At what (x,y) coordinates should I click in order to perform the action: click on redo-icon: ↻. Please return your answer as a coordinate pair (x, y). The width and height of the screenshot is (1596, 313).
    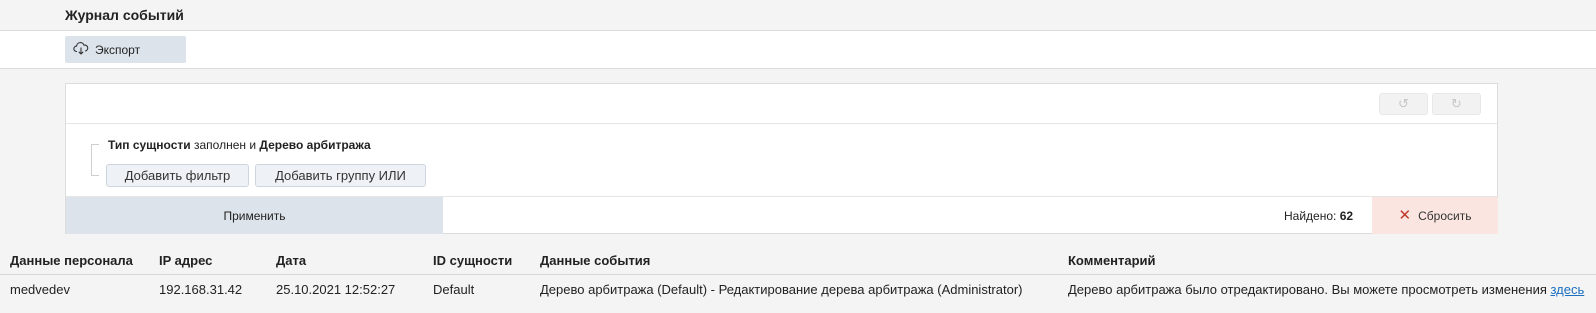
    Looking at the image, I should click on (1456, 103).